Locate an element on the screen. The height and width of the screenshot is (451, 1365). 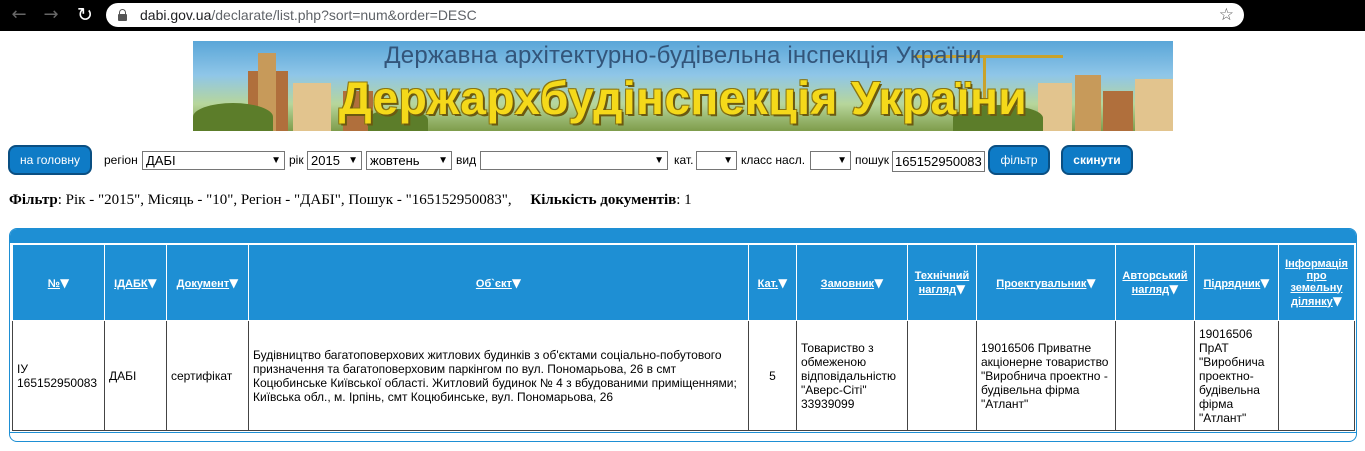
filter-summary-label: Фільтр is located at coordinates (33, 200).